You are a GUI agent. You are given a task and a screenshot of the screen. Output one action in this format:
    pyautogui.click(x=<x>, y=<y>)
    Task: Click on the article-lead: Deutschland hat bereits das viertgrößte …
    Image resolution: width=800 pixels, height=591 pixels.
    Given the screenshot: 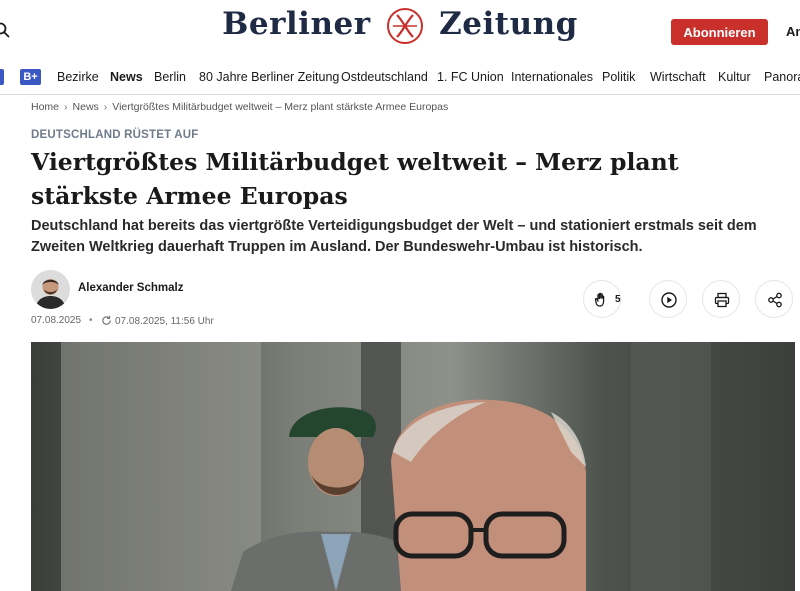 What is the action you would take?
    pyautogui.click(x=394, y=236)
    